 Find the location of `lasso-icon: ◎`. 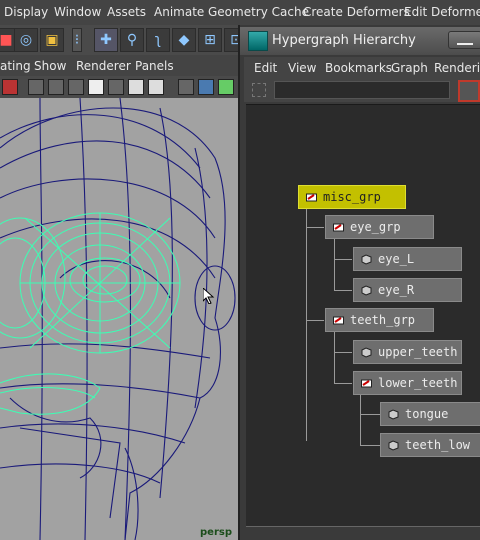

lasso-icon: ◎ is located at coordinates (26, 40).